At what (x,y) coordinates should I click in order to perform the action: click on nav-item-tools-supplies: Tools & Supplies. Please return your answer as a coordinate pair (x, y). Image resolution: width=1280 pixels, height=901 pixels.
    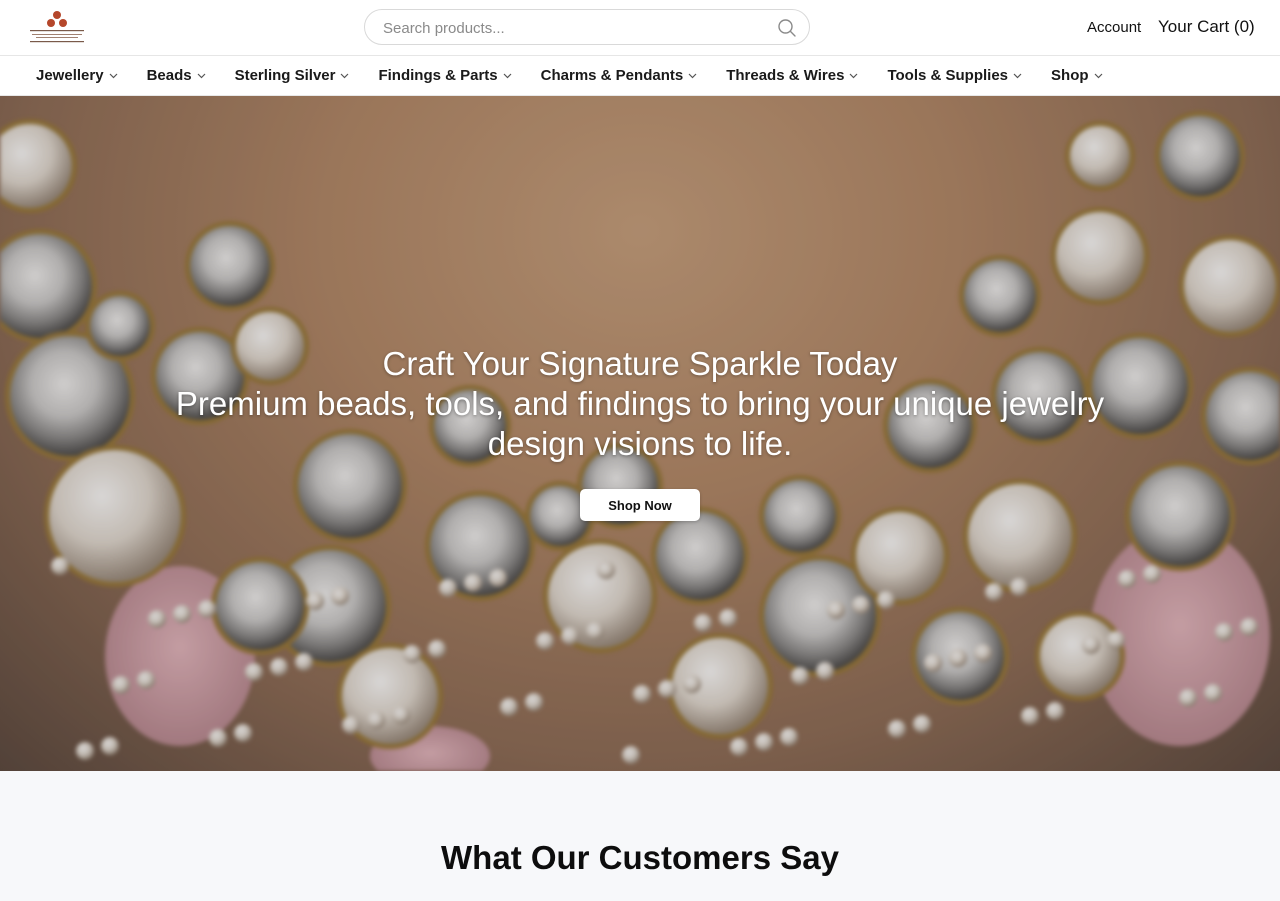
    Looking at the image, I should click on (954, 75).